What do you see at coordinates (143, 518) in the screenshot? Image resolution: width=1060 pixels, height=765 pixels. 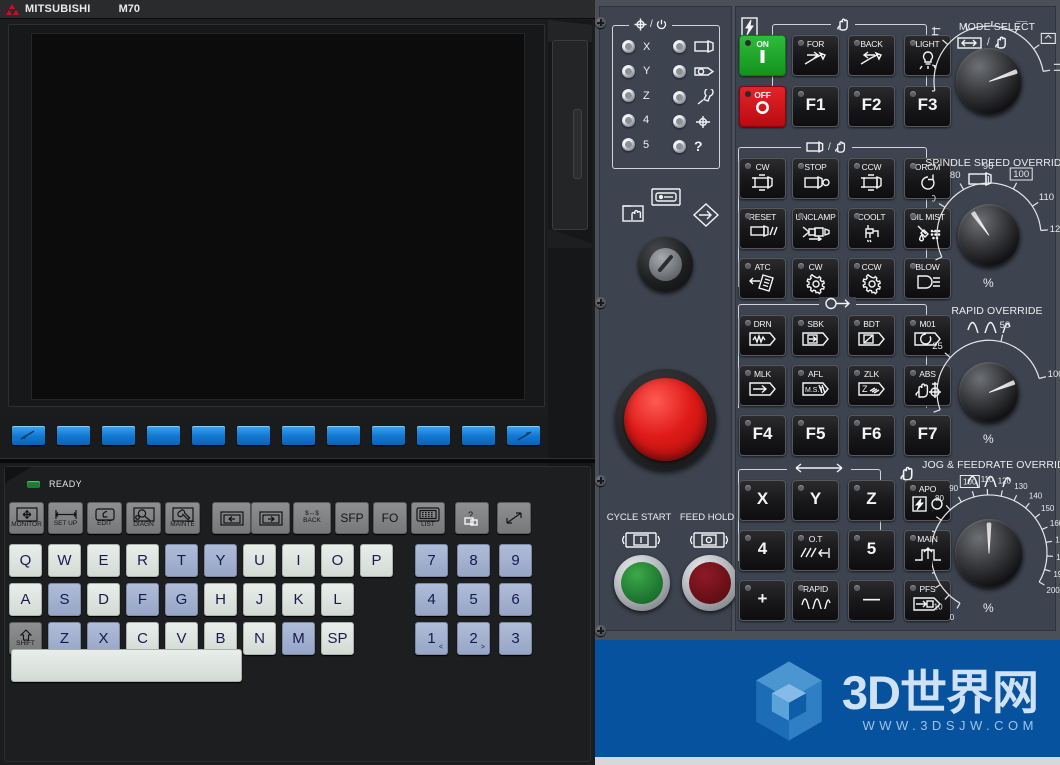 I see `function-key-diagn: DIAGN` at bounding box center [143, 518].